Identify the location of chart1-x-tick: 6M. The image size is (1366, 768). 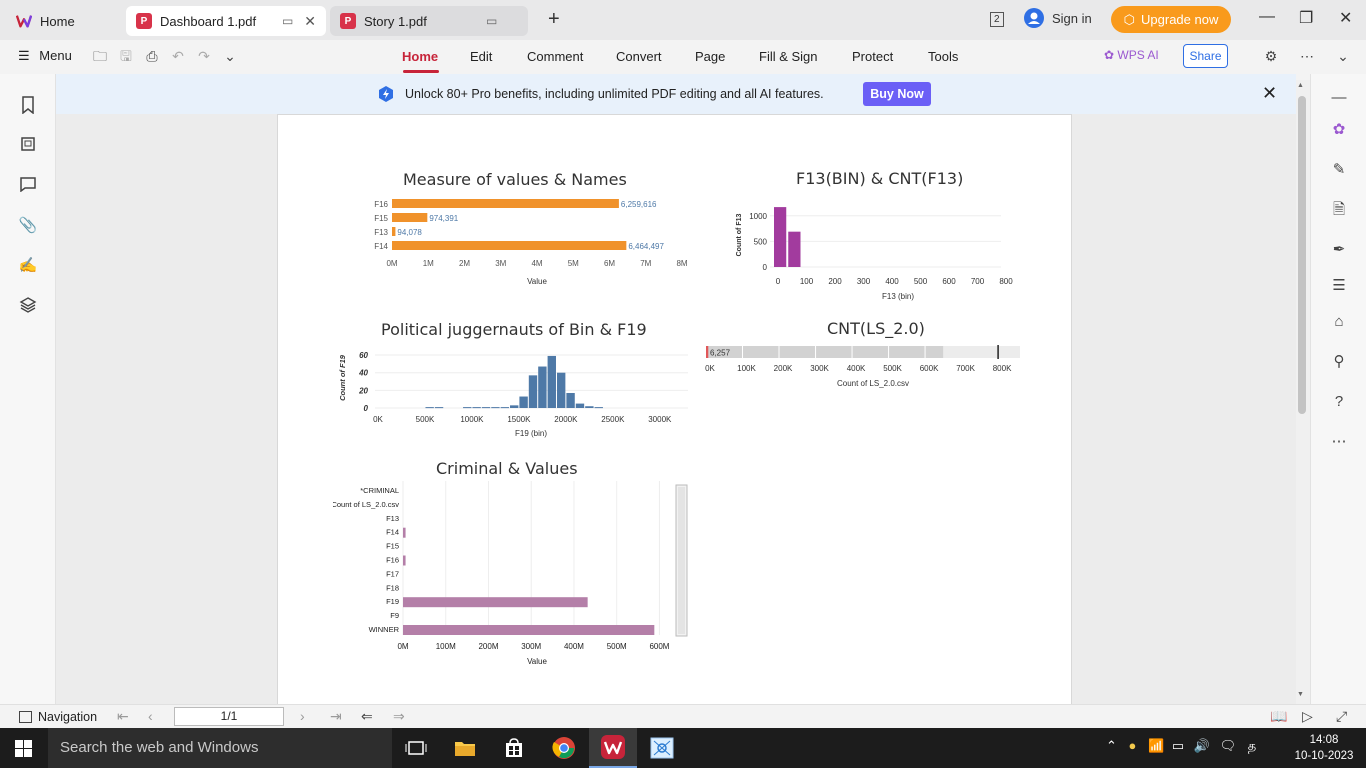
(609, 263).